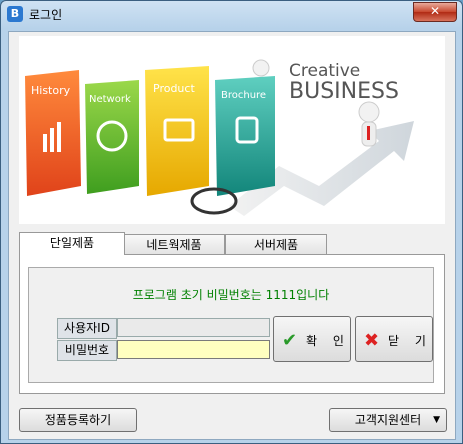 Image resolution: width=463 pixels, height=444 pixels. I want to click on card-product: Product, so click(177, 131).